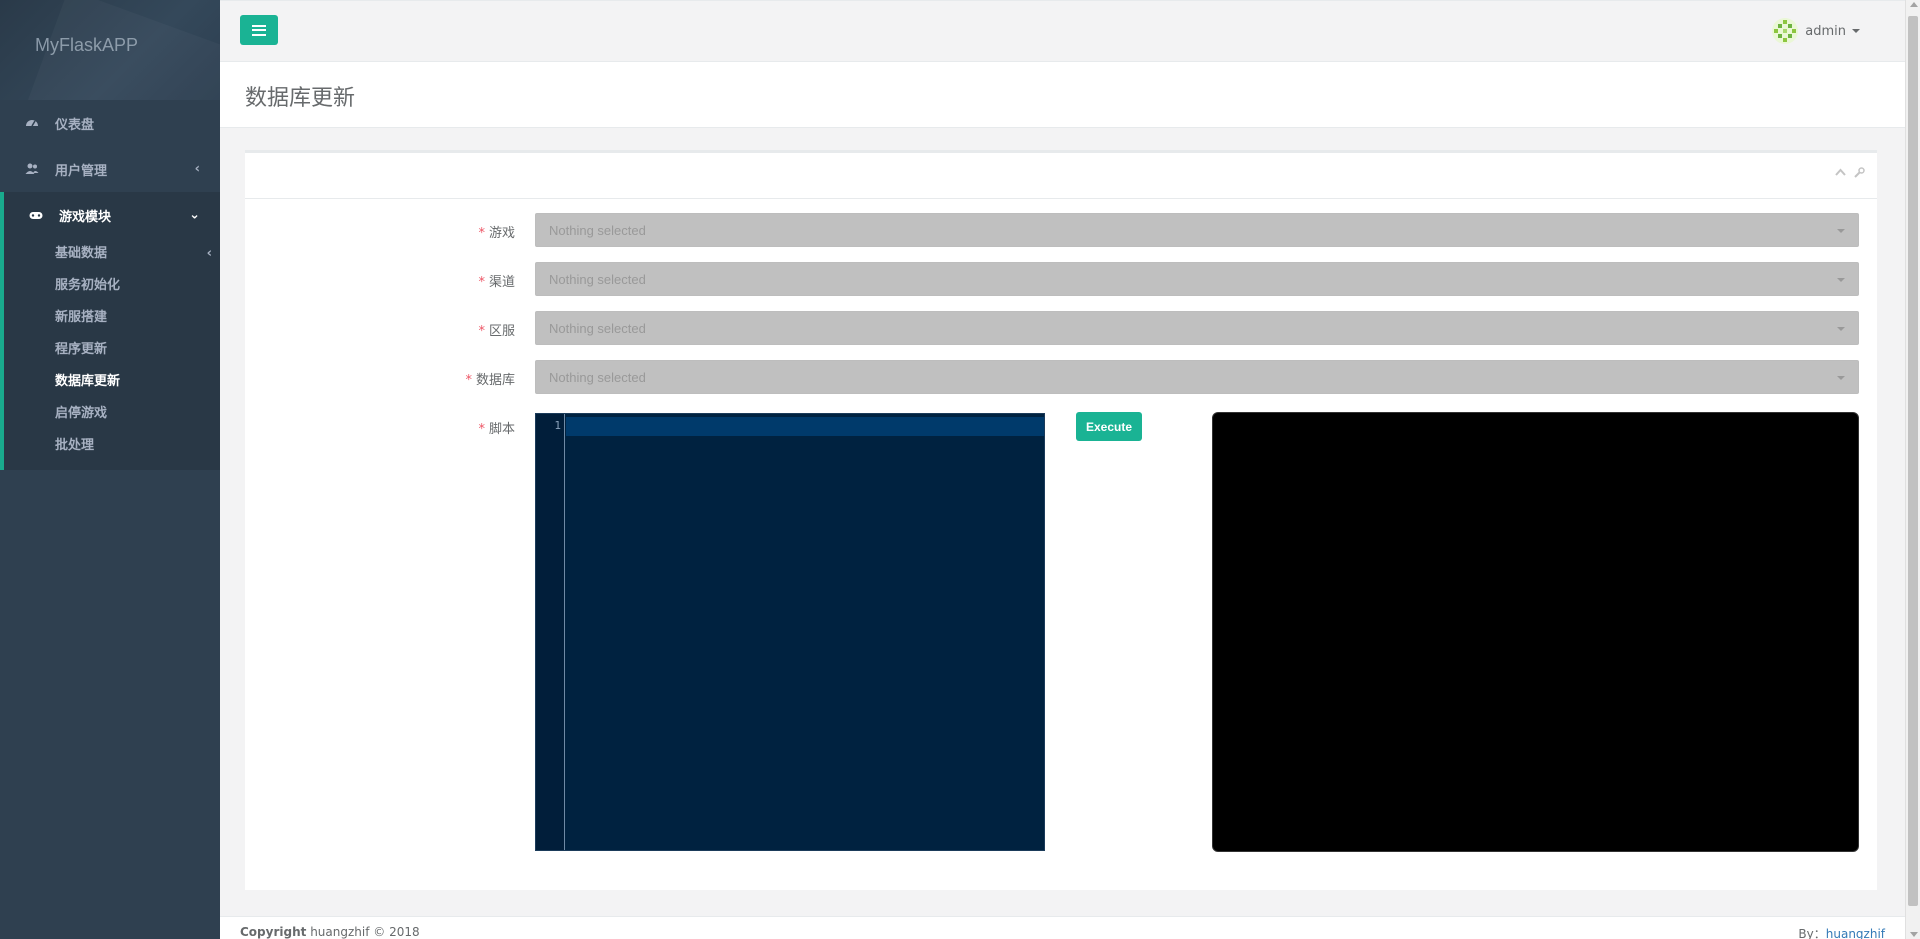 The width and height of the screenshot is (1920, 939). I want to click on copyright-text: huangzhif © 2018, so click(365, 932).